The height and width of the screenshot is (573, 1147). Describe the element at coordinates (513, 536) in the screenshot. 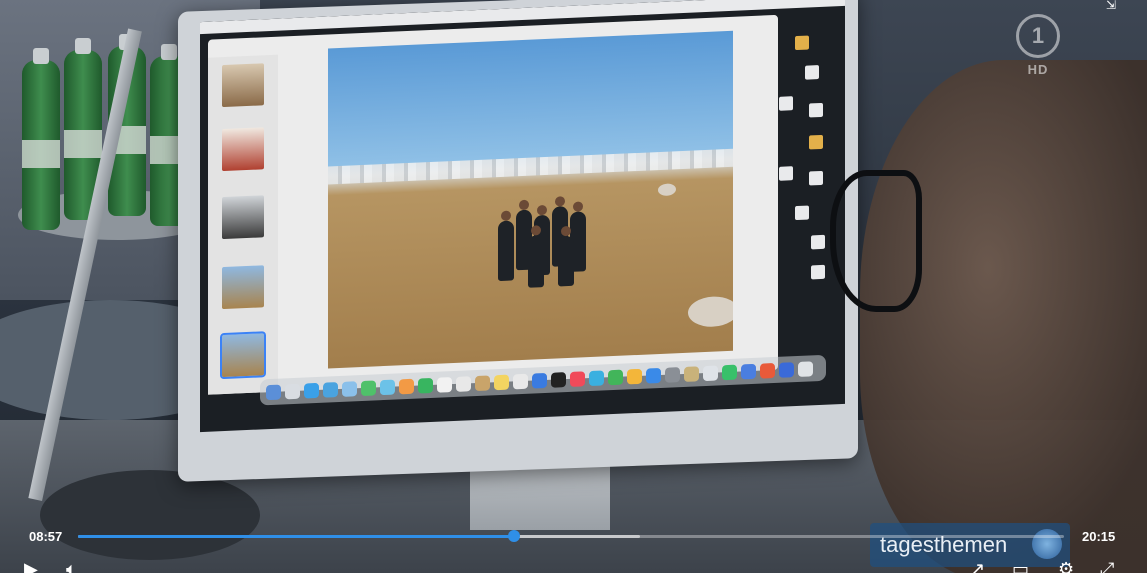

I see `seek-handle` at that location.